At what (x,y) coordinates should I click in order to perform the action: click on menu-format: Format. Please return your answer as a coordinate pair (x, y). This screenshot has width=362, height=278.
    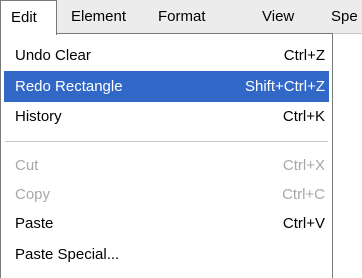
    Looking at the image, I should click on (182, 17).